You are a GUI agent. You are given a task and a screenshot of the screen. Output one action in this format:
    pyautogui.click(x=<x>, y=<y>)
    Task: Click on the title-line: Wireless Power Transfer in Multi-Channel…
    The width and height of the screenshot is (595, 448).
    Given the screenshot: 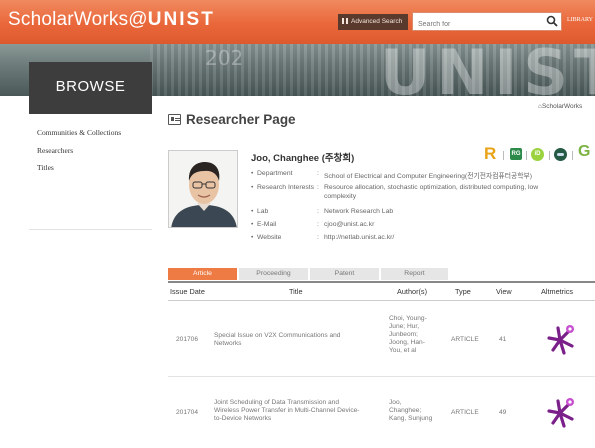 What is the action you would take?
    pyautogui.click(x=287, y=410)
    